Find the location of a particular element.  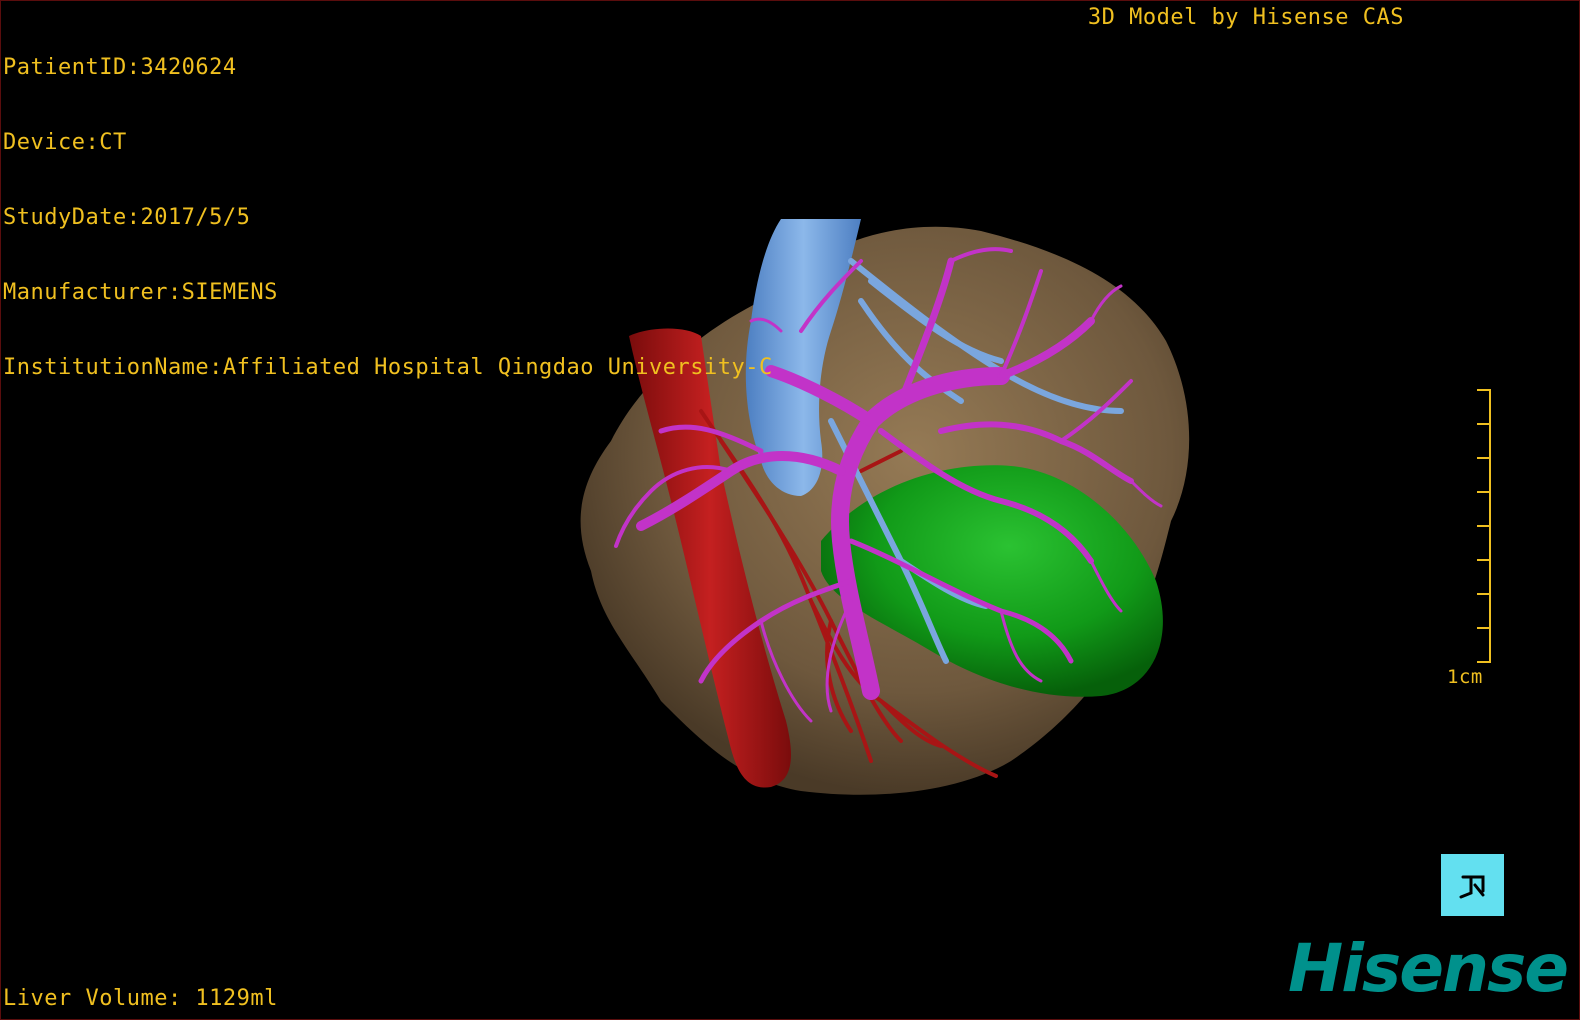

body-orientation-icon is located at coordinates (1471, 887).